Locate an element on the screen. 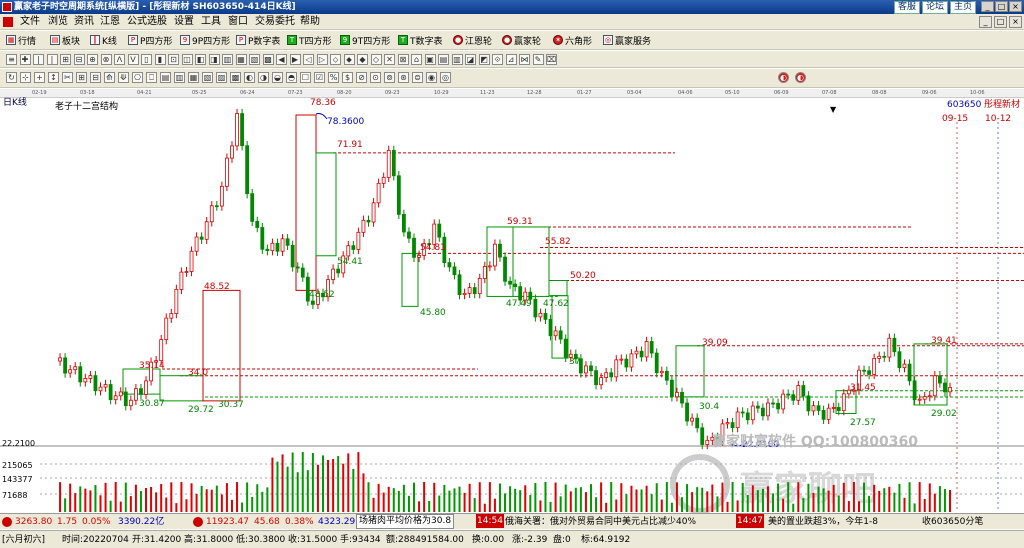 Image resolution: width=1024 pixels, height=548 pixels. draw-tool-icon: ▤ is located at coordinates (443, 59).